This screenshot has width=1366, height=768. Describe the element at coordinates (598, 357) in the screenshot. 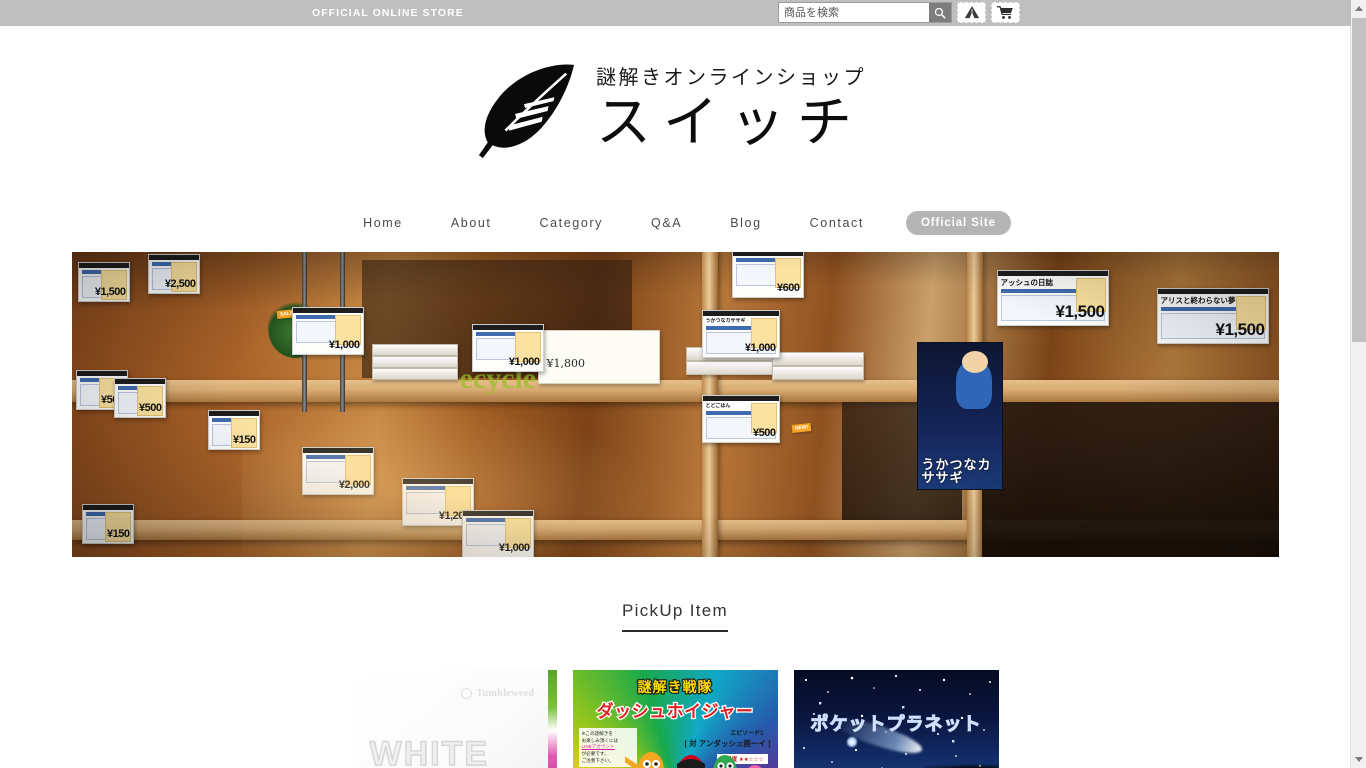

I see `handwritten-sale-sign: ¥1,800` at that location.